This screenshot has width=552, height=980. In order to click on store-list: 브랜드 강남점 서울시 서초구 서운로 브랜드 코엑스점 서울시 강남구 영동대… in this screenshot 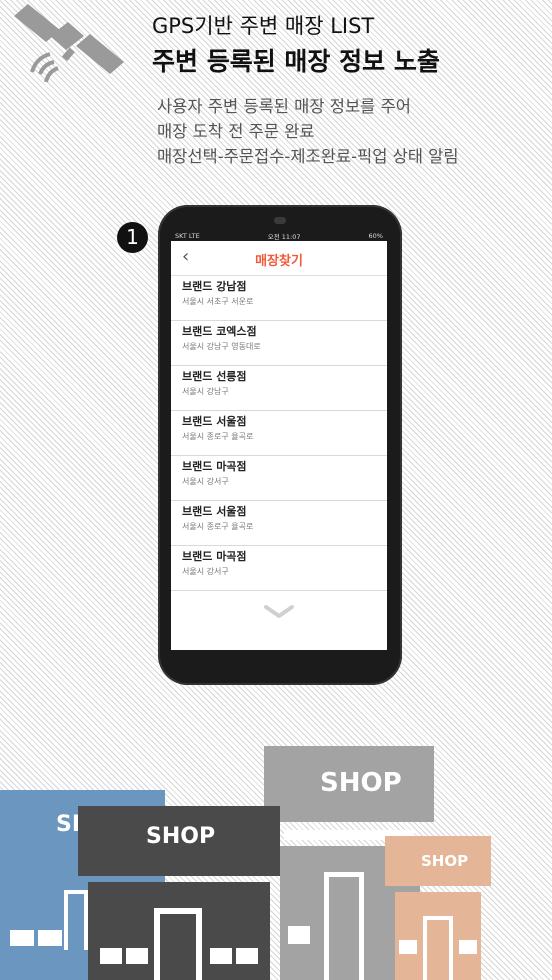, I will do `click(279, 433)`.